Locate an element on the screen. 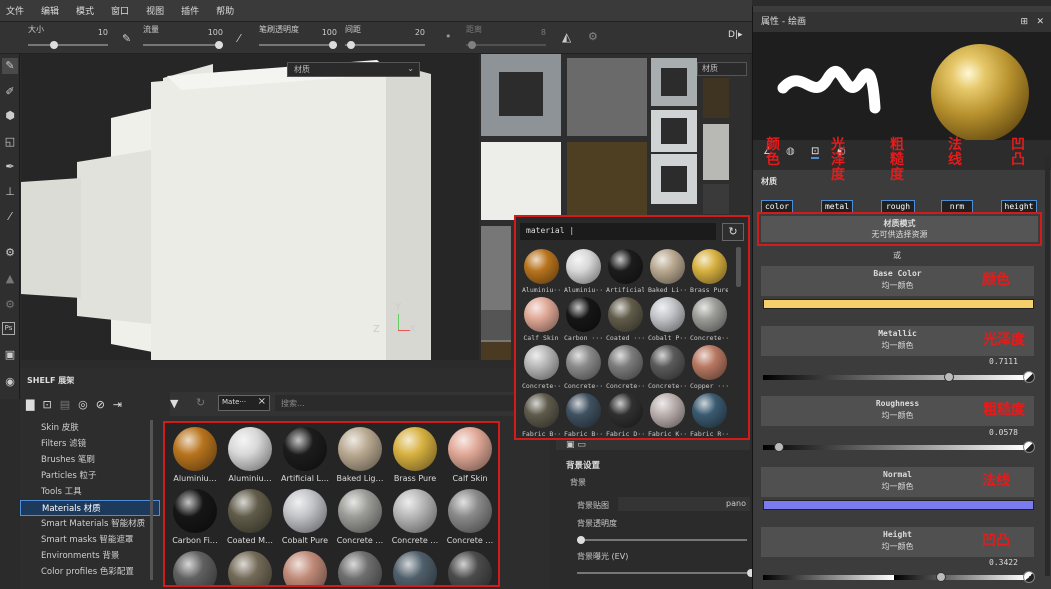 The height and width of the screenshot is (589, 1051). bake-icon: ⚙ is located at coordinates (10, 253).